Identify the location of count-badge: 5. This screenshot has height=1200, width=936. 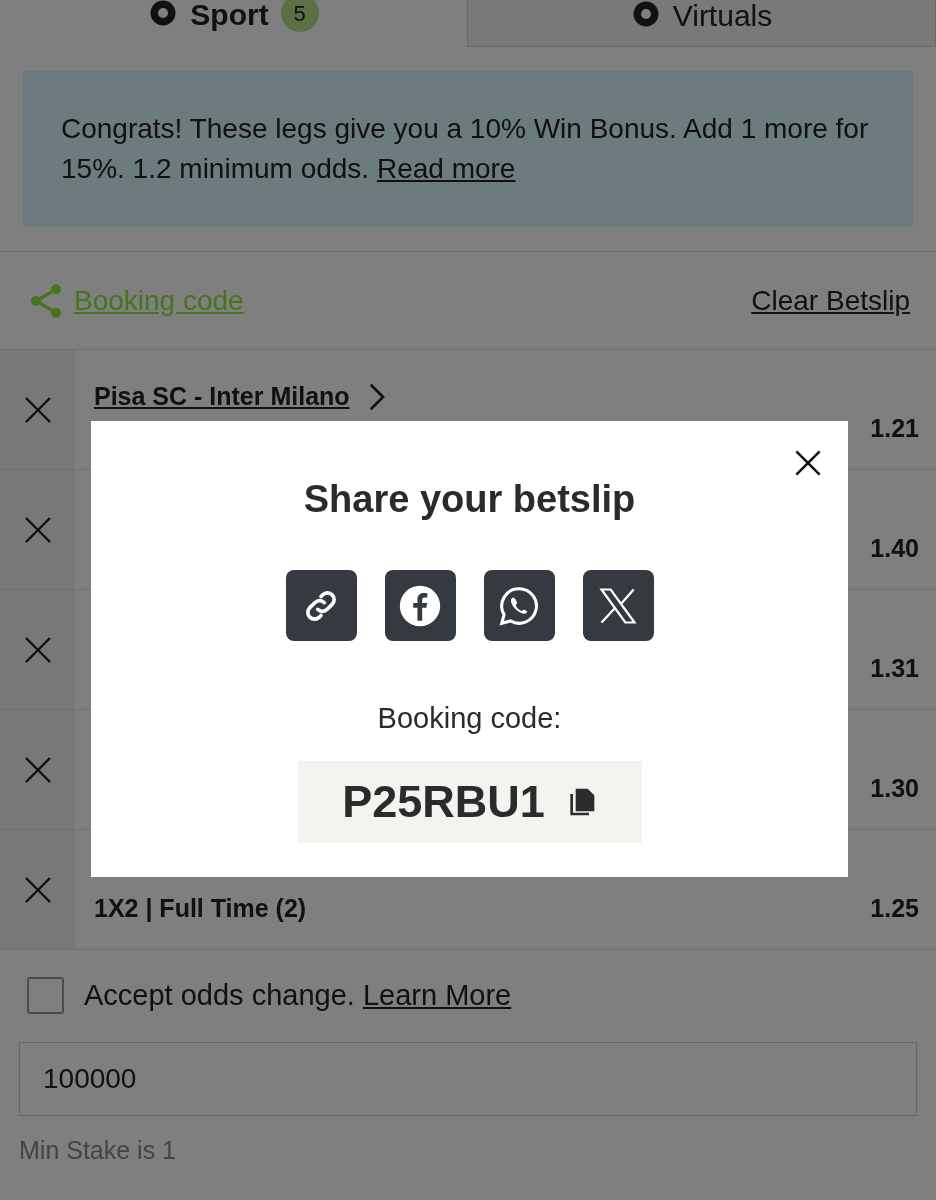
(299, 16).